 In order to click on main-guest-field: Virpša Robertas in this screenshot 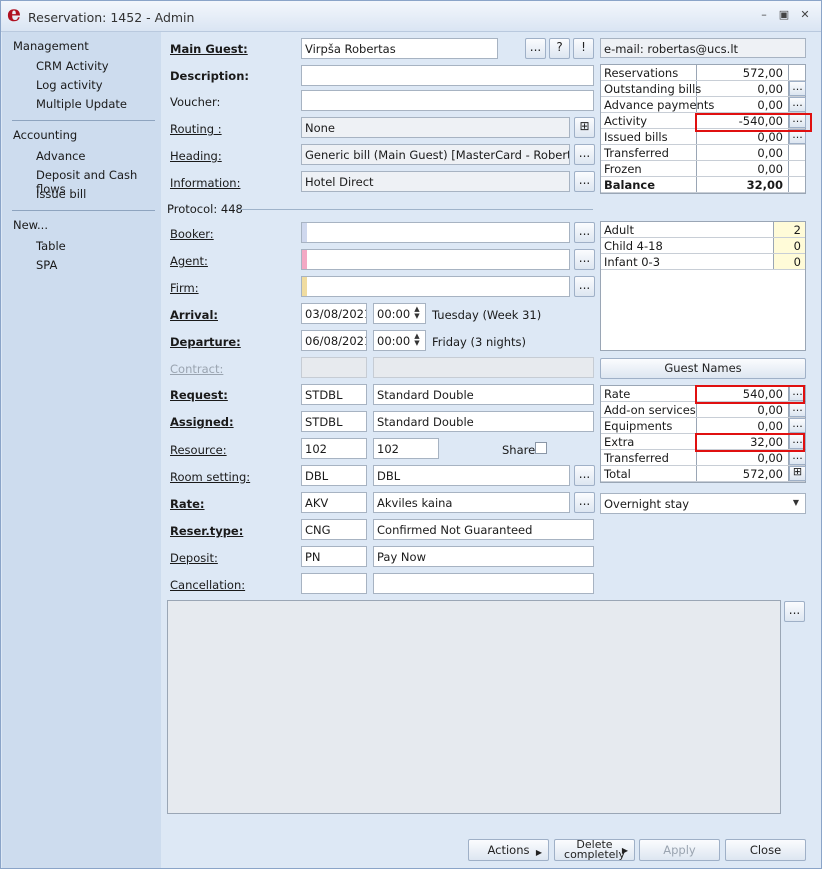, I will do `click(399, 48)`.